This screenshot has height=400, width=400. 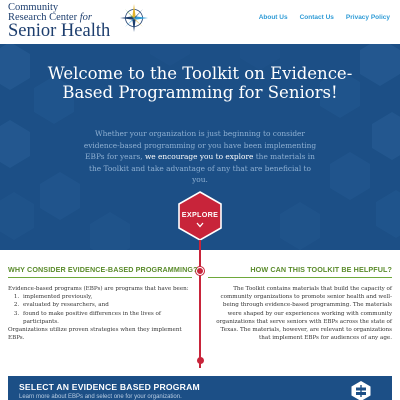 What do you see at coordinates (200, 304) in the screenshot?
I see `timeline-line` at bounding box center [200, 304].